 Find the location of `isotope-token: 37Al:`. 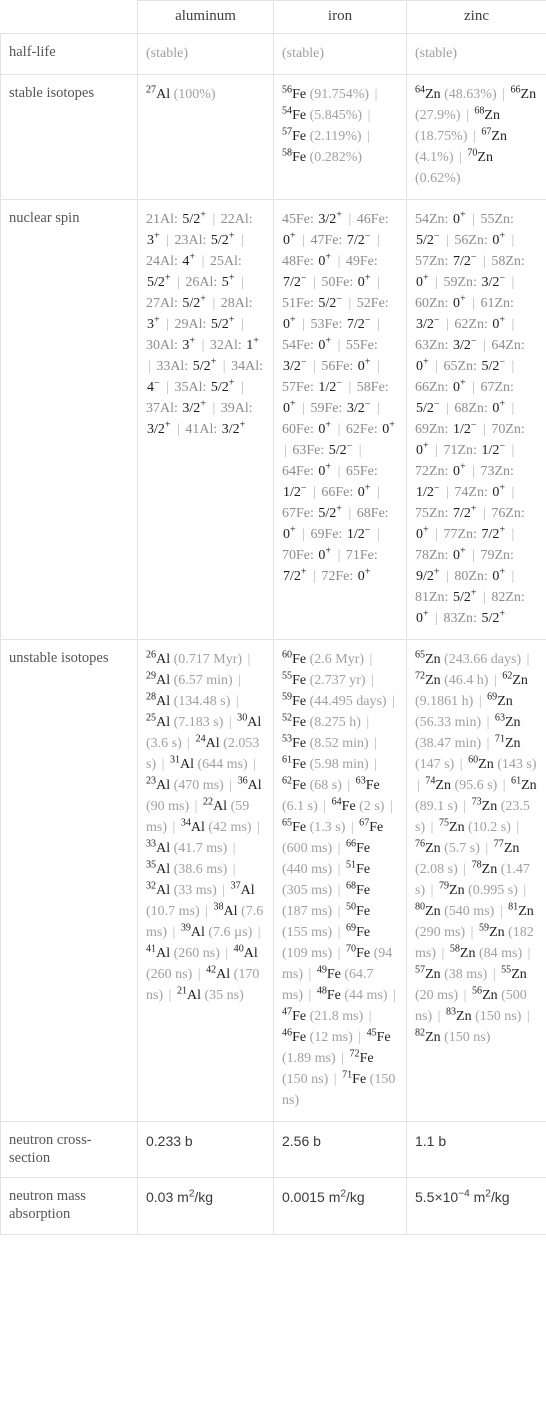

isotope-token: 37Al: is located at coordinates (162, 408).